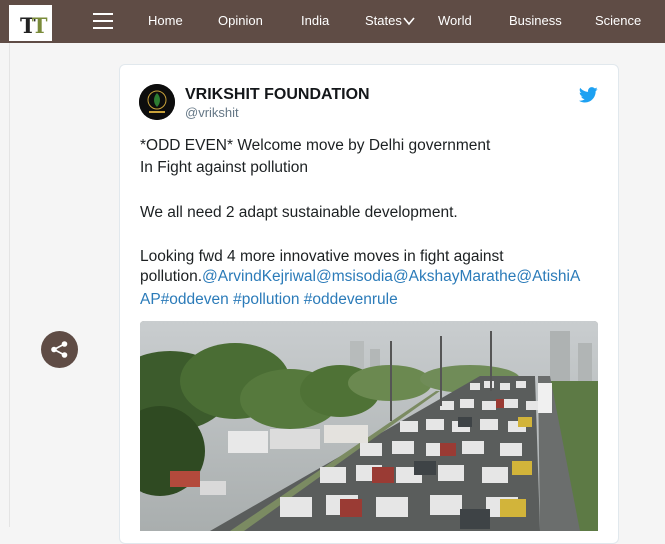 Image resolution: width=665 pixels, height=544 pixels. I want to click on mention-link: @ArvindKejriwal, so click(259, 276).